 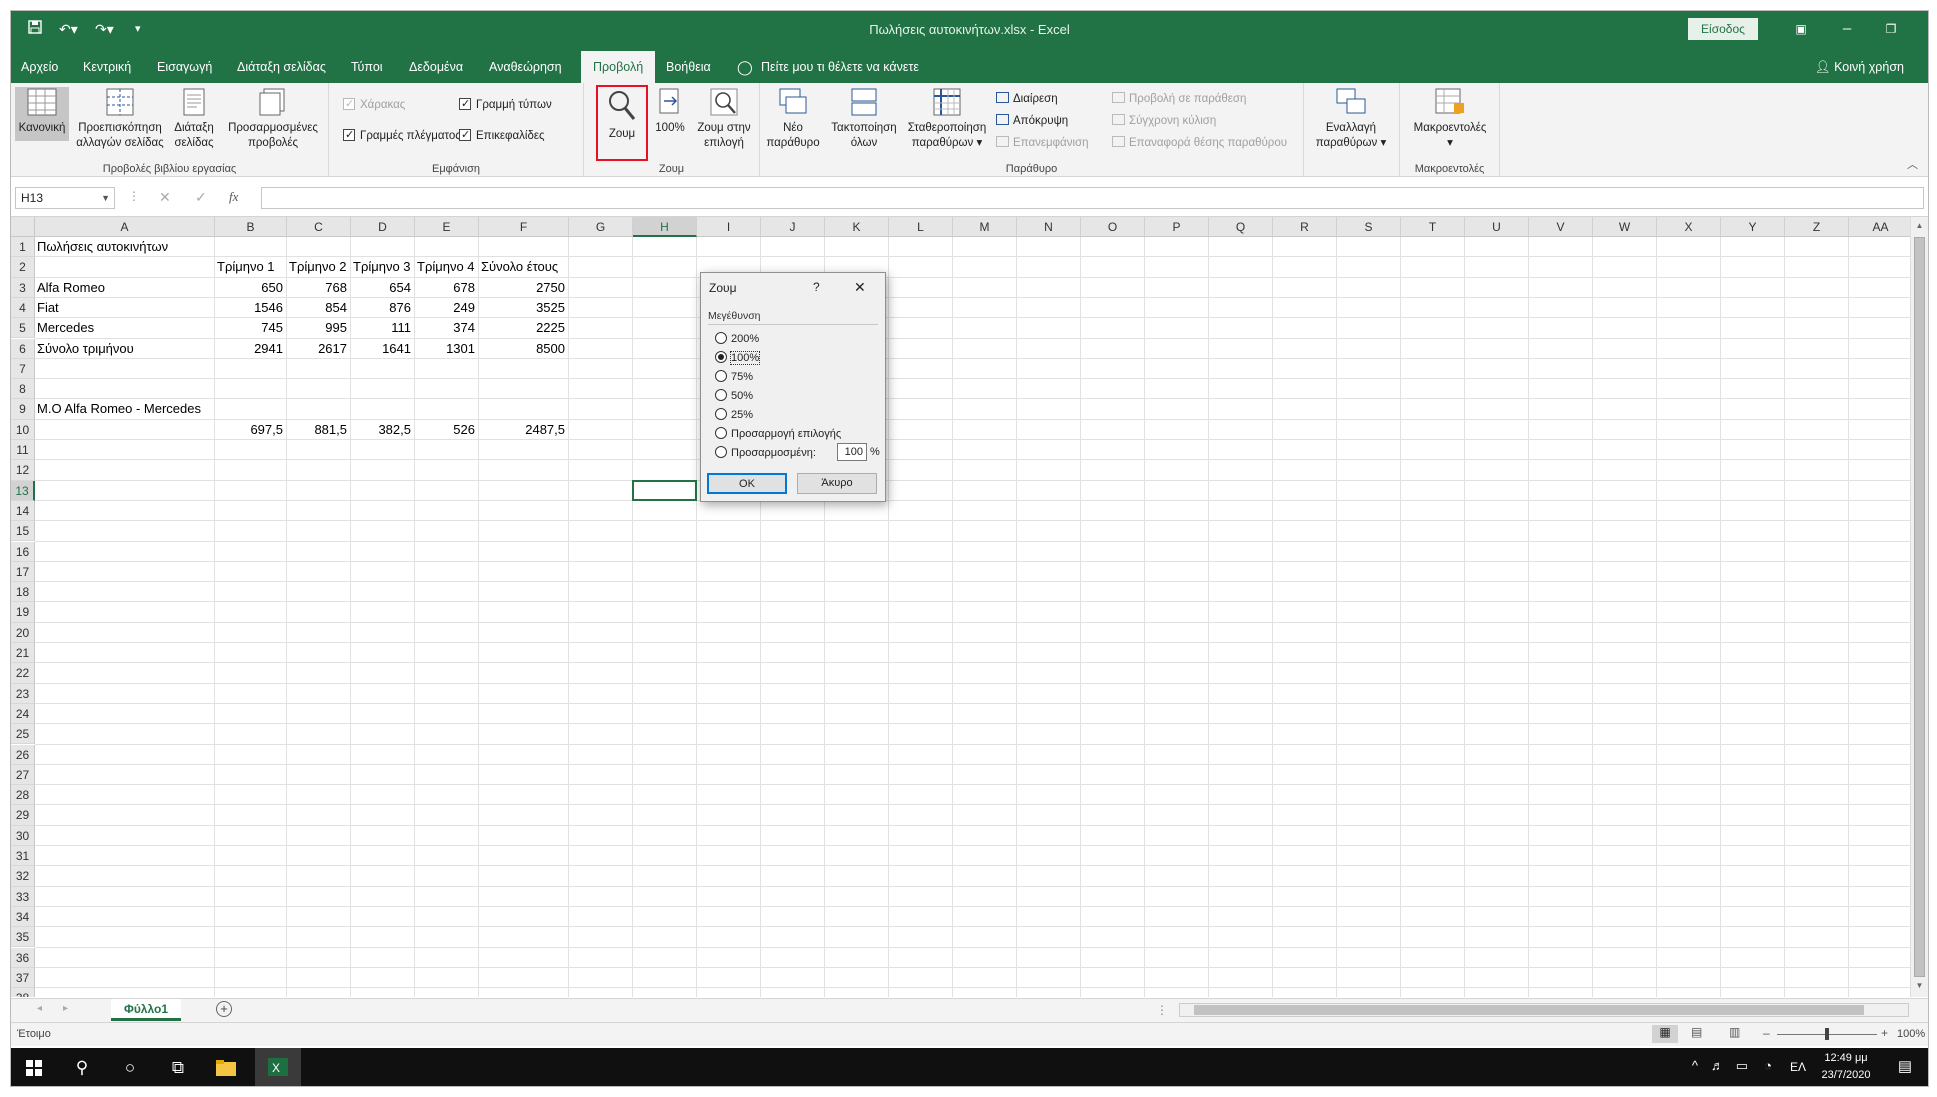 I want to click on vertical-scrollbar: ▲ ▼, so click(x=1919, y=607).